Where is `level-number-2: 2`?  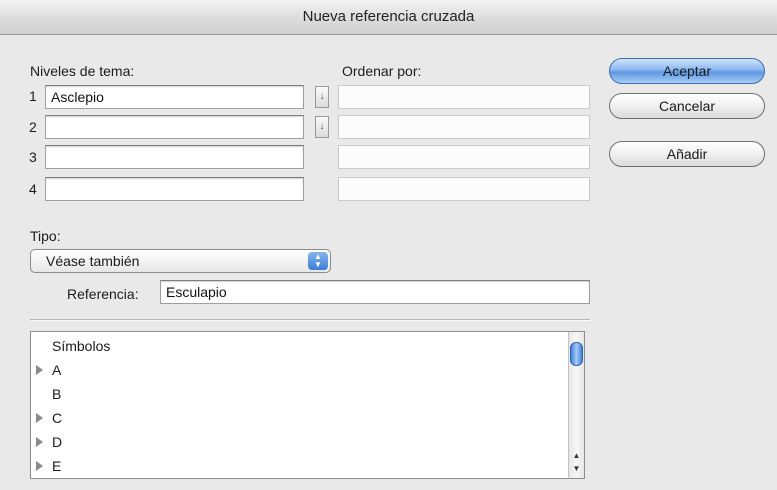 level-number-2: 2 is located at coordinates (33, 127).